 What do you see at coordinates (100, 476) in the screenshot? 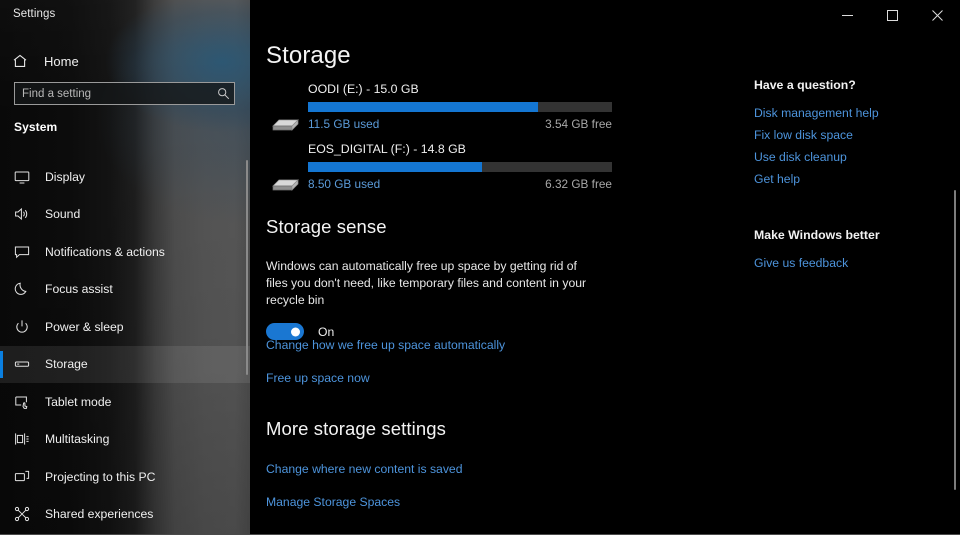
I see `sidebar-item-projecting-label: Projecting to this PC` at bounding box center [100, 476].